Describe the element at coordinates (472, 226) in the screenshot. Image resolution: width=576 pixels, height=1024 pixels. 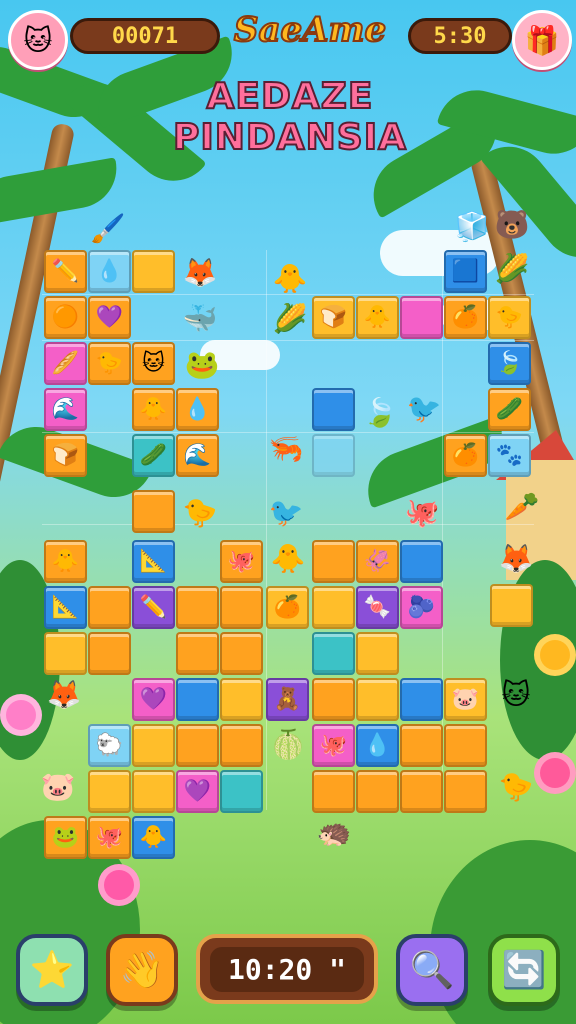
I see `critter: 🧊` at that location.